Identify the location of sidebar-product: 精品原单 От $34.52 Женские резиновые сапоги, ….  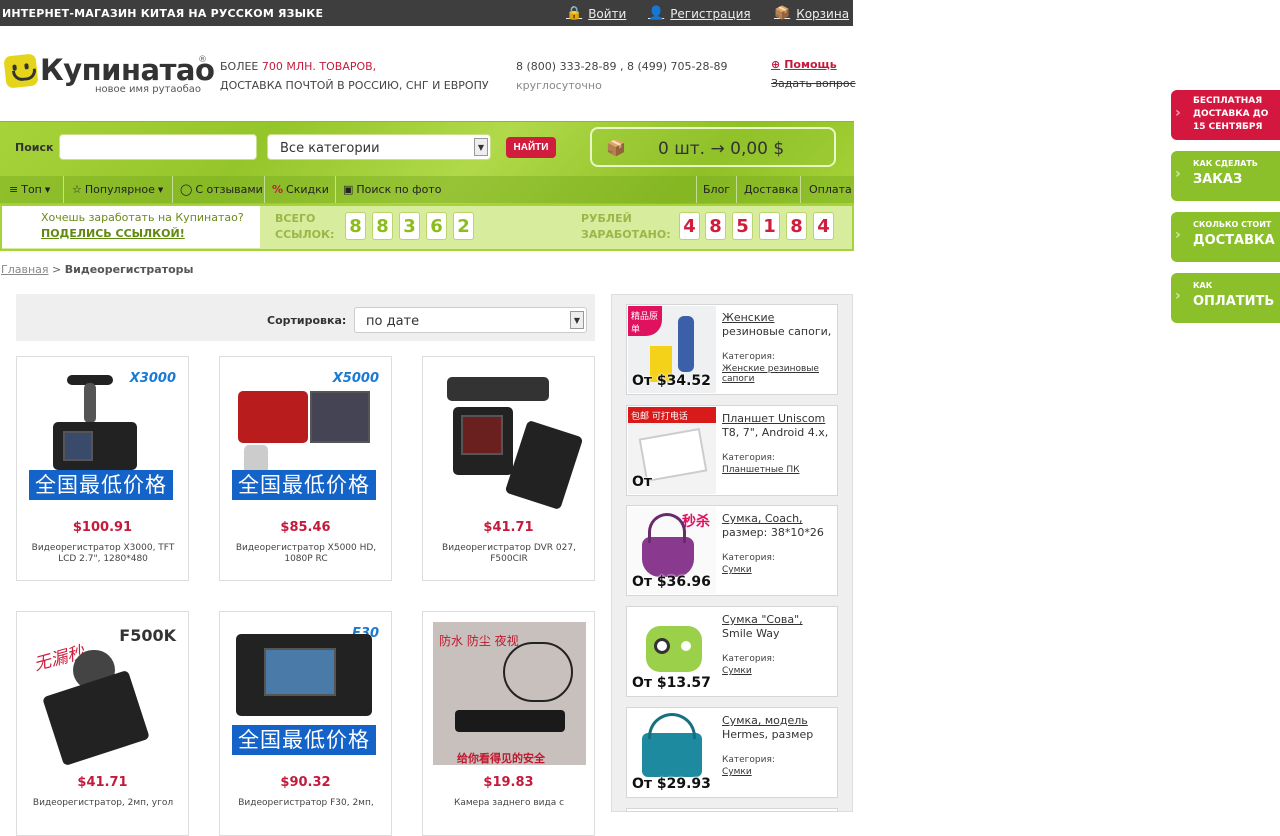
(732, 349).